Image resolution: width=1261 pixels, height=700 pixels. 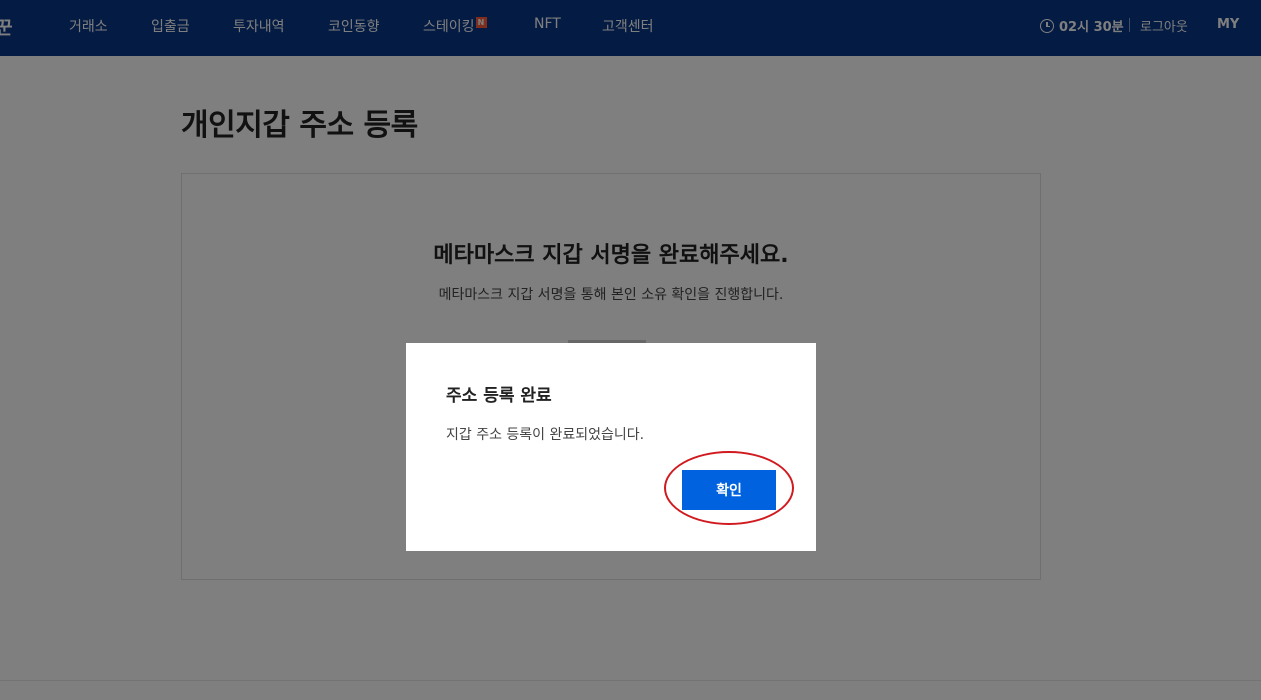 I want to click on registration-complete-dialog: 주소 등록 완료 지갑 주소 등록이 완료되었습니다. 확인, so click(x=611, y=447).